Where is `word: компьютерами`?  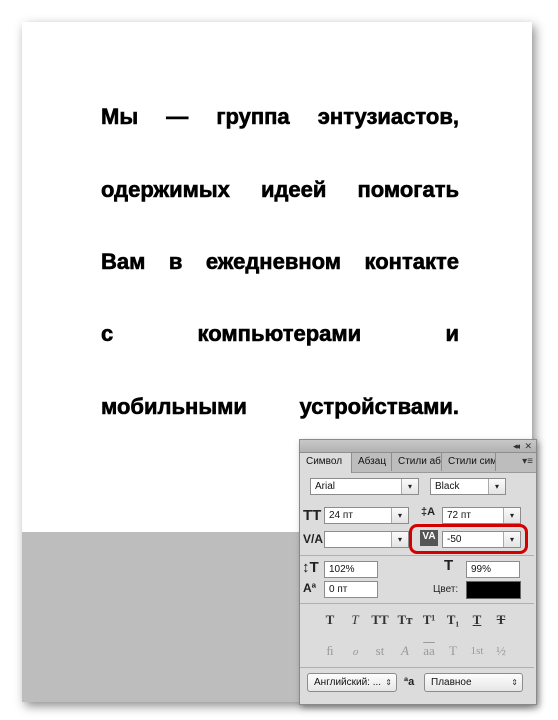 word: компьютерами is located at coordinates (279, 334).